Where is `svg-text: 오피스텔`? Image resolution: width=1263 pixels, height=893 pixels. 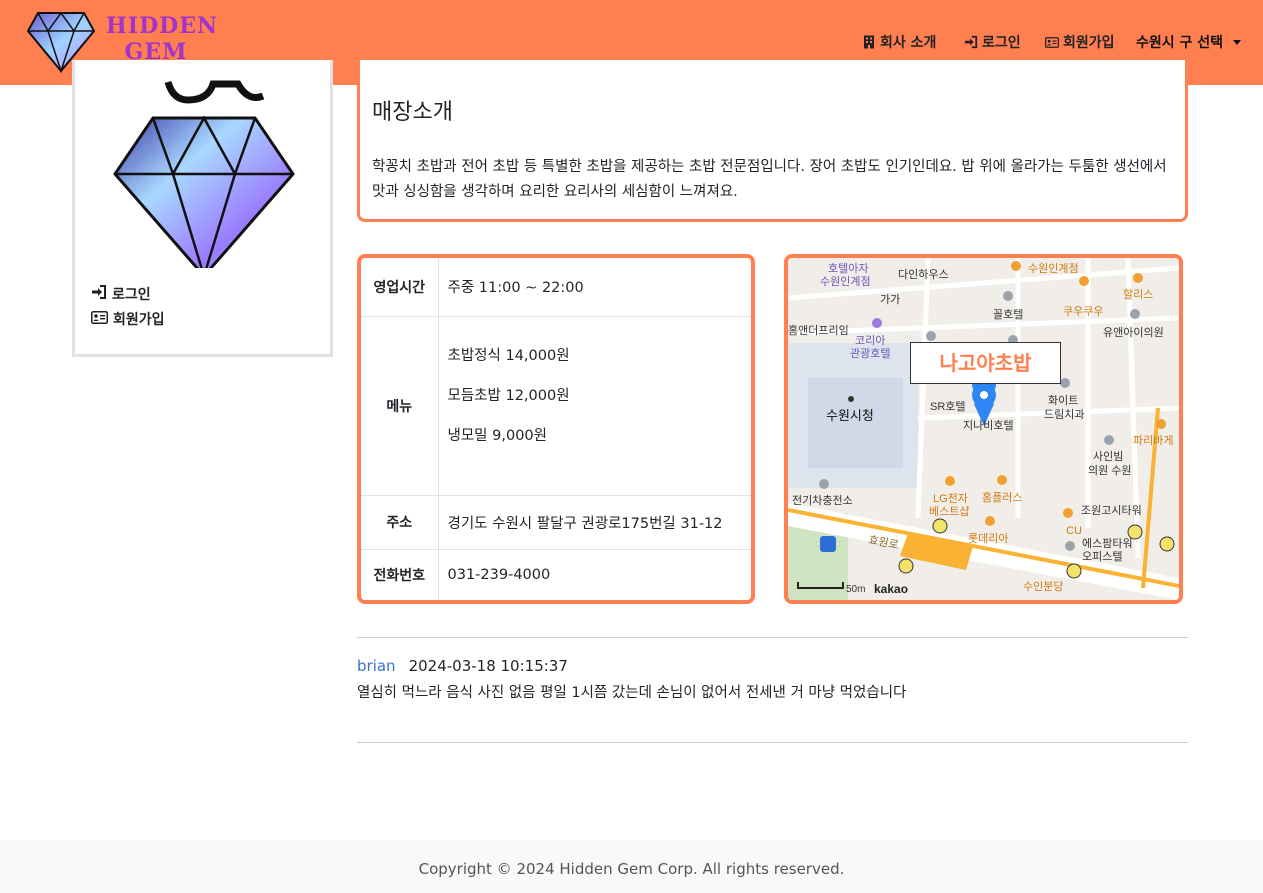
svg-text: 오피스텔 is located at coordinates (1102, 556).